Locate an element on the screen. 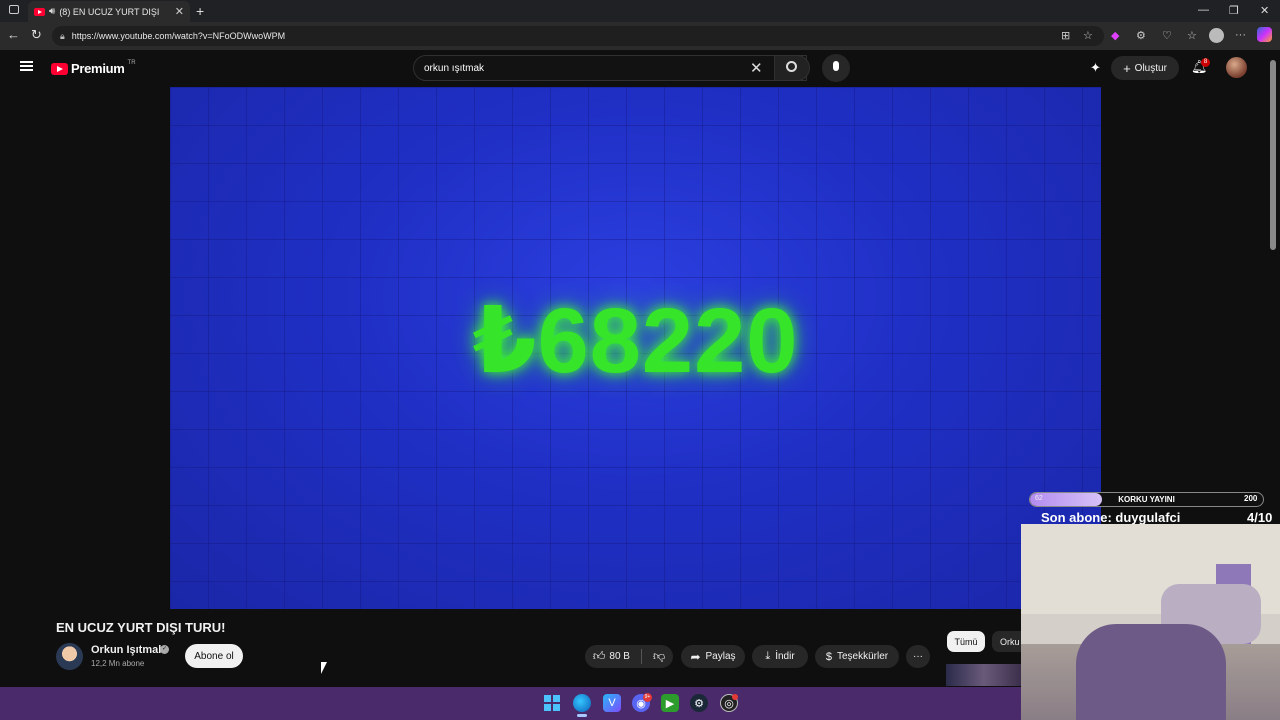 The image size is (1280, 720). logo-text: Premium is located at coordinates (98, 68).